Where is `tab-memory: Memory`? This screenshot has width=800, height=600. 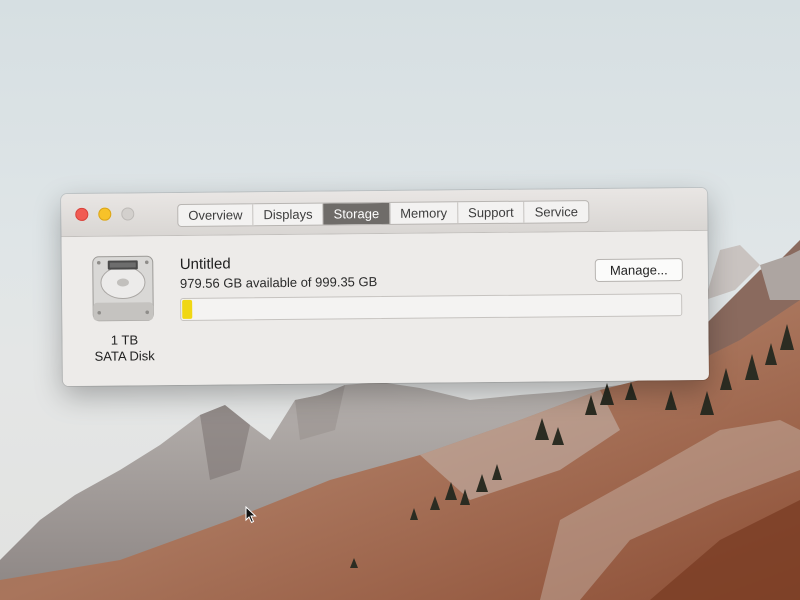 tab-memory: Memory is located at coordinates (424, 213).